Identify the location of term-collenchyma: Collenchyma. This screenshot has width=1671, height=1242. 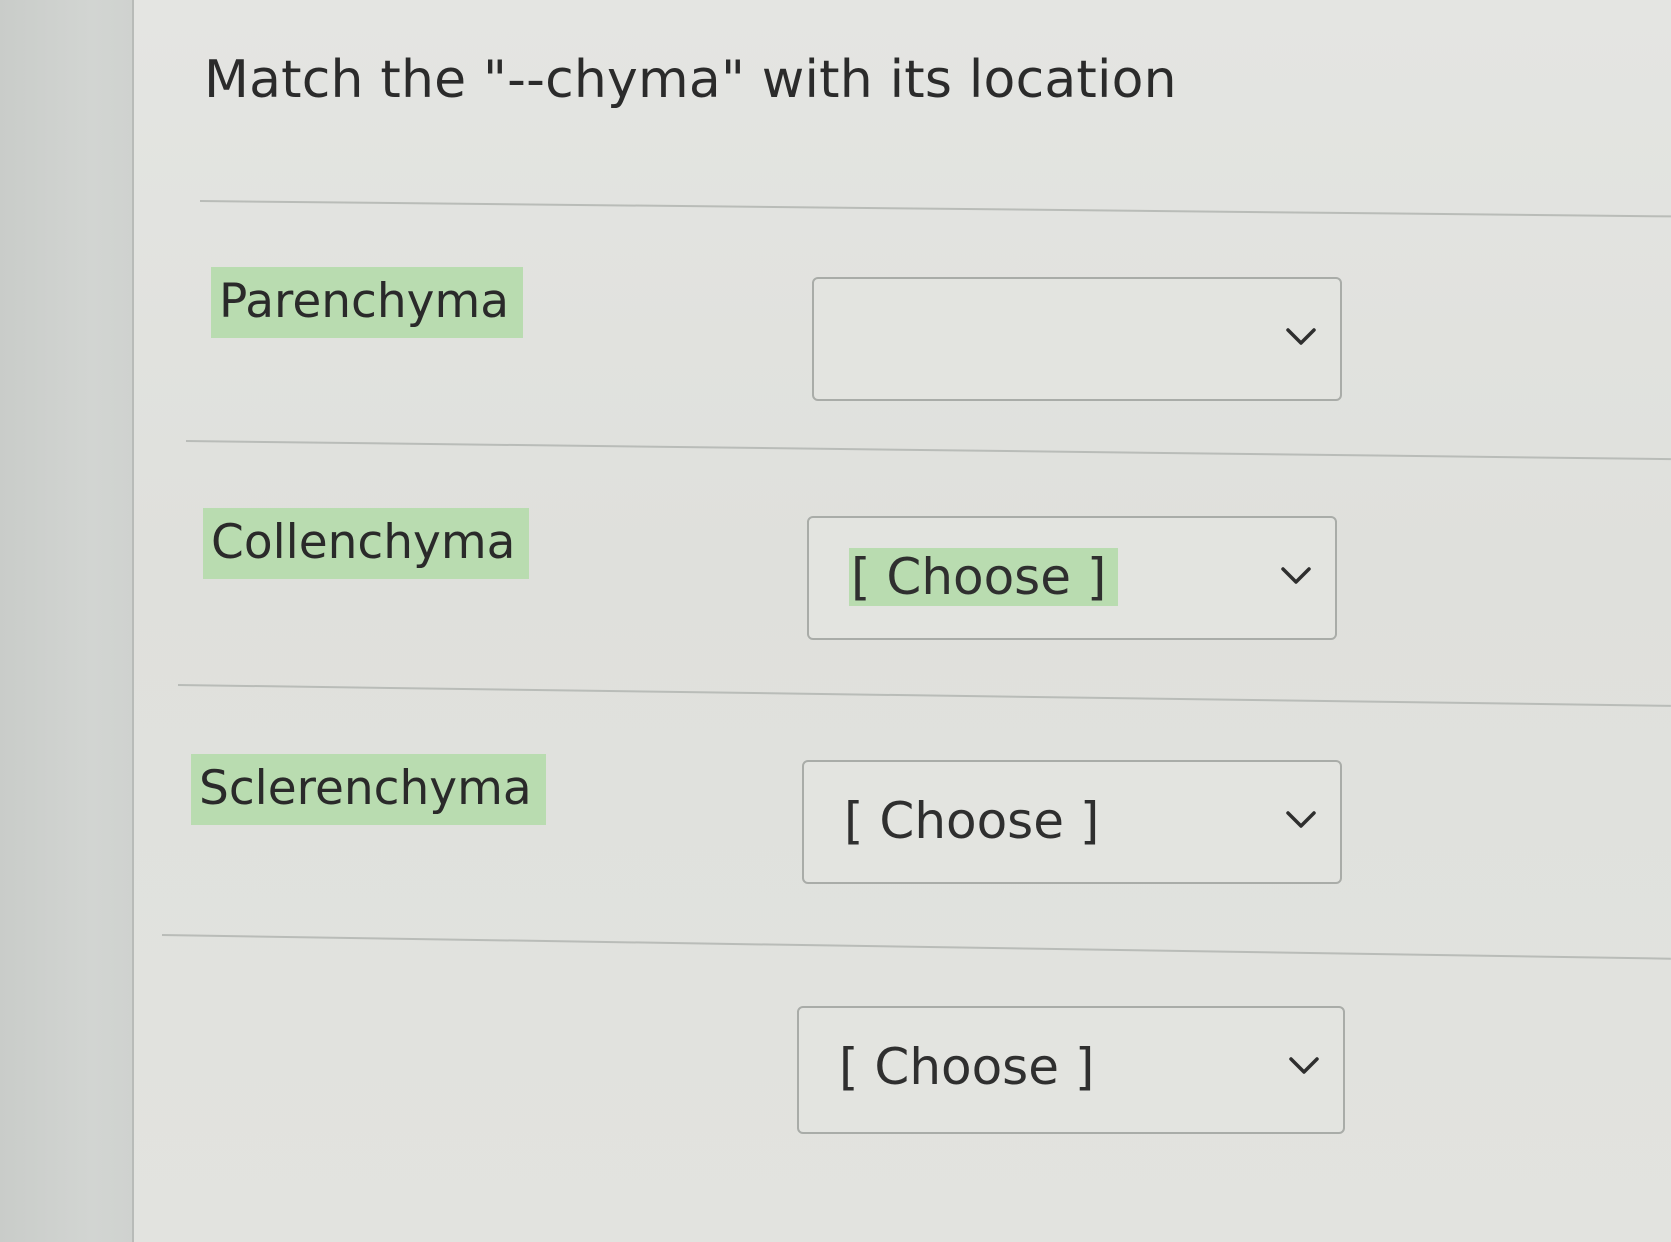
(366, 543).